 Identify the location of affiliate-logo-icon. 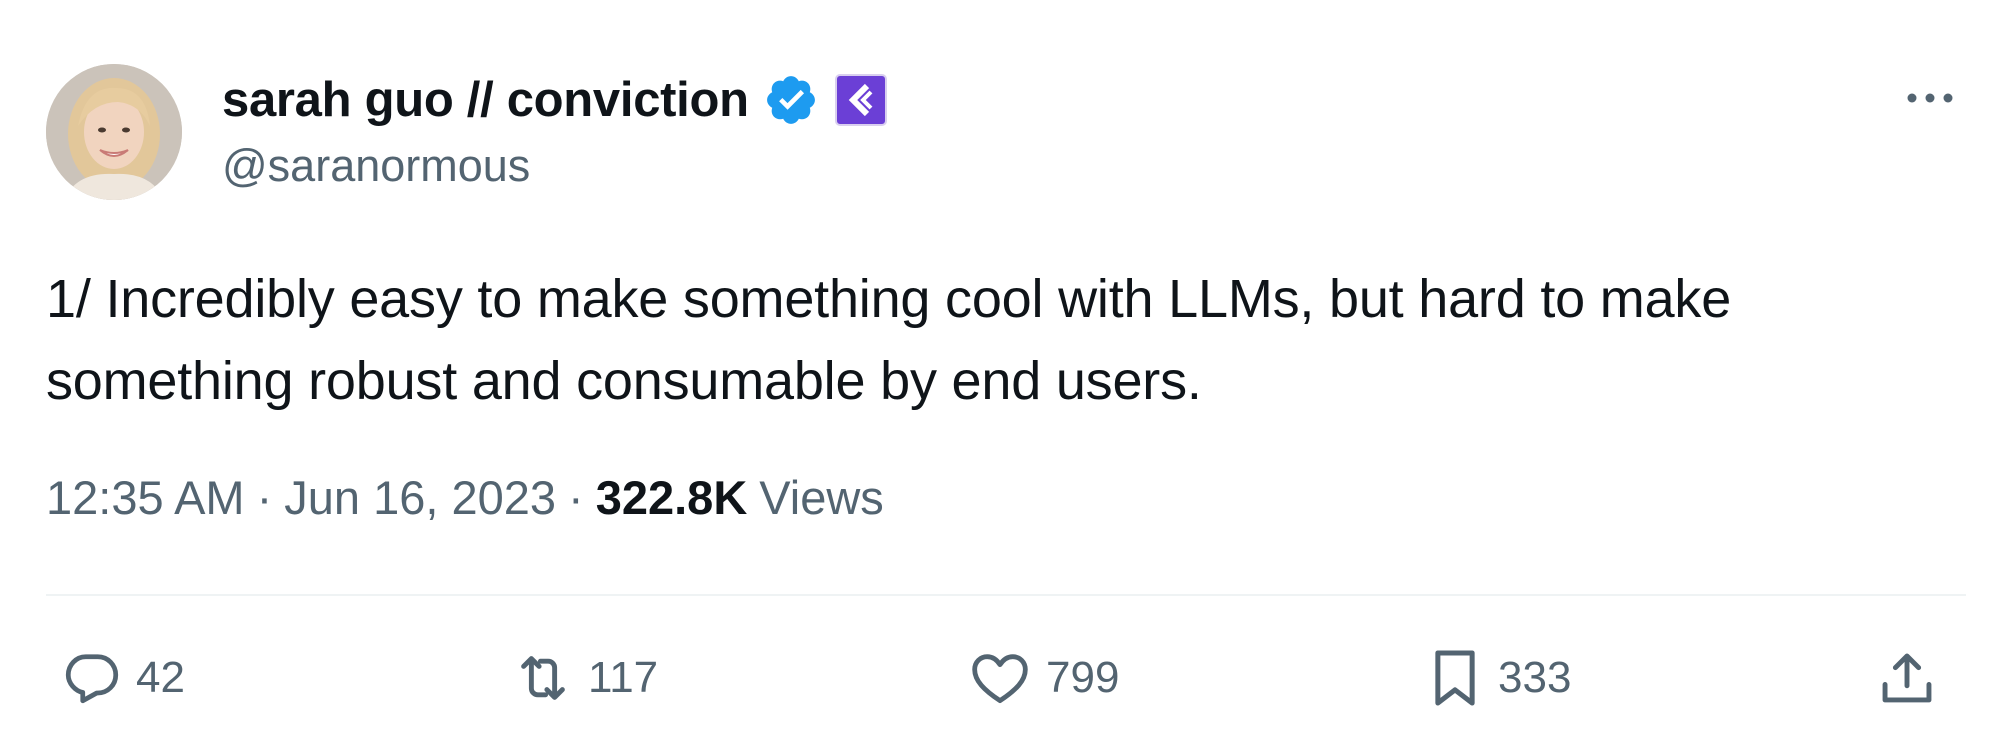
(860, 100).